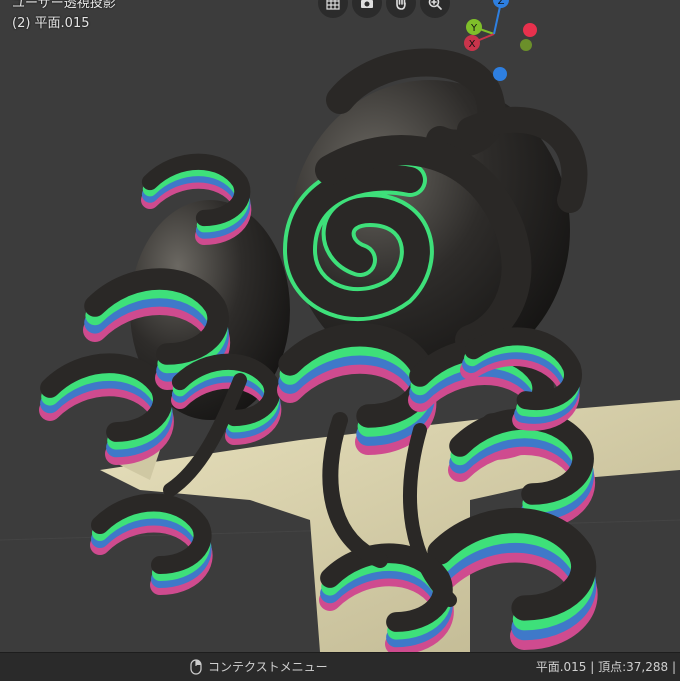 The width and height of the screenshot is (680, 681). Describe the element at coordinates (401, 5) in the screenshot. I see `hand-icon` at that location.